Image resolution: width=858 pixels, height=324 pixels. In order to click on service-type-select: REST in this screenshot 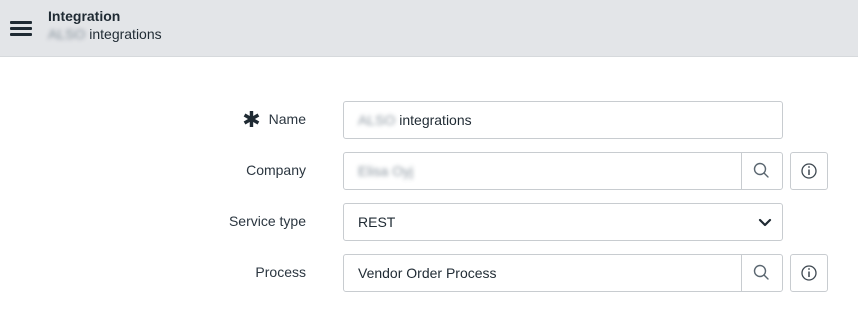, I will do `click(563, 222)`.